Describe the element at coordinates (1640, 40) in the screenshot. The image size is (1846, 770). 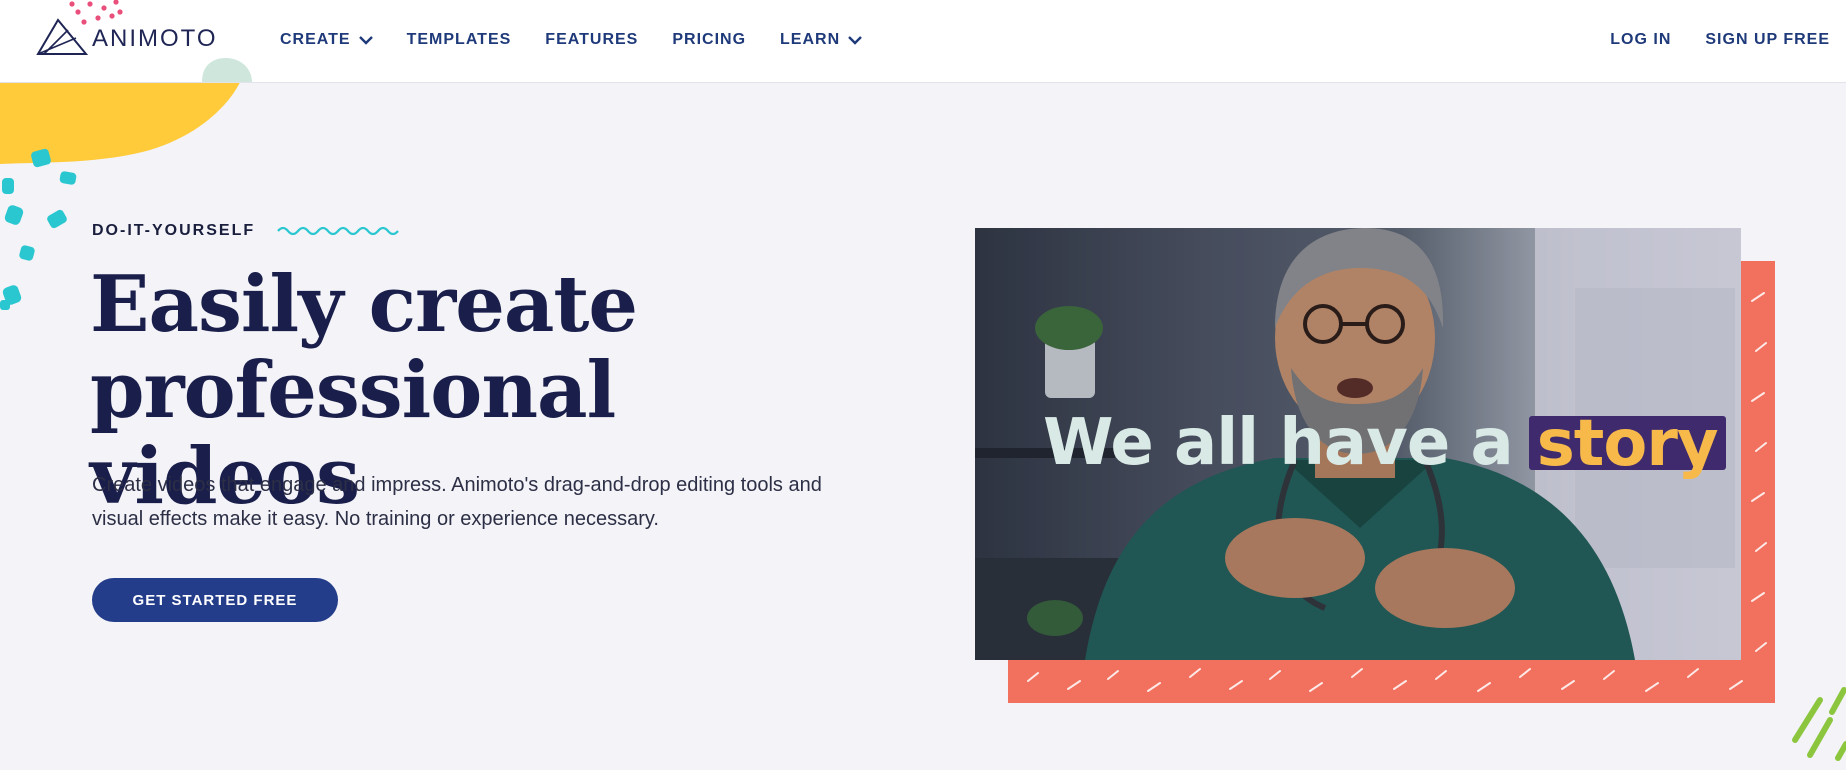
I see `login-link: LOG IN` at that location.